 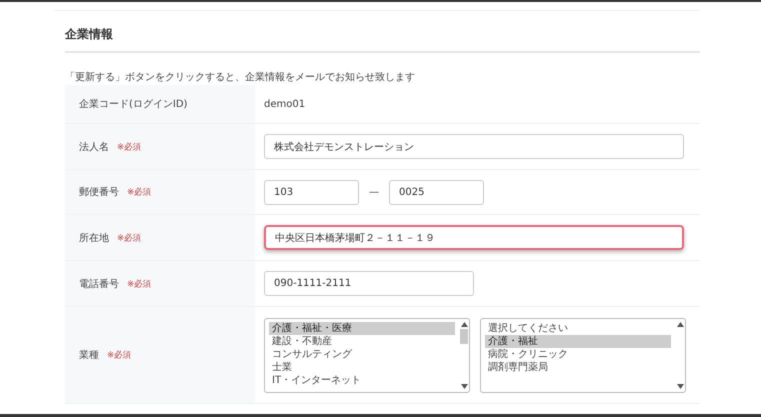 I want to click on list-box: 選択してください 介護・福祉 病院・クリニック 調剤専門薬局, so click(x=583, y=355).